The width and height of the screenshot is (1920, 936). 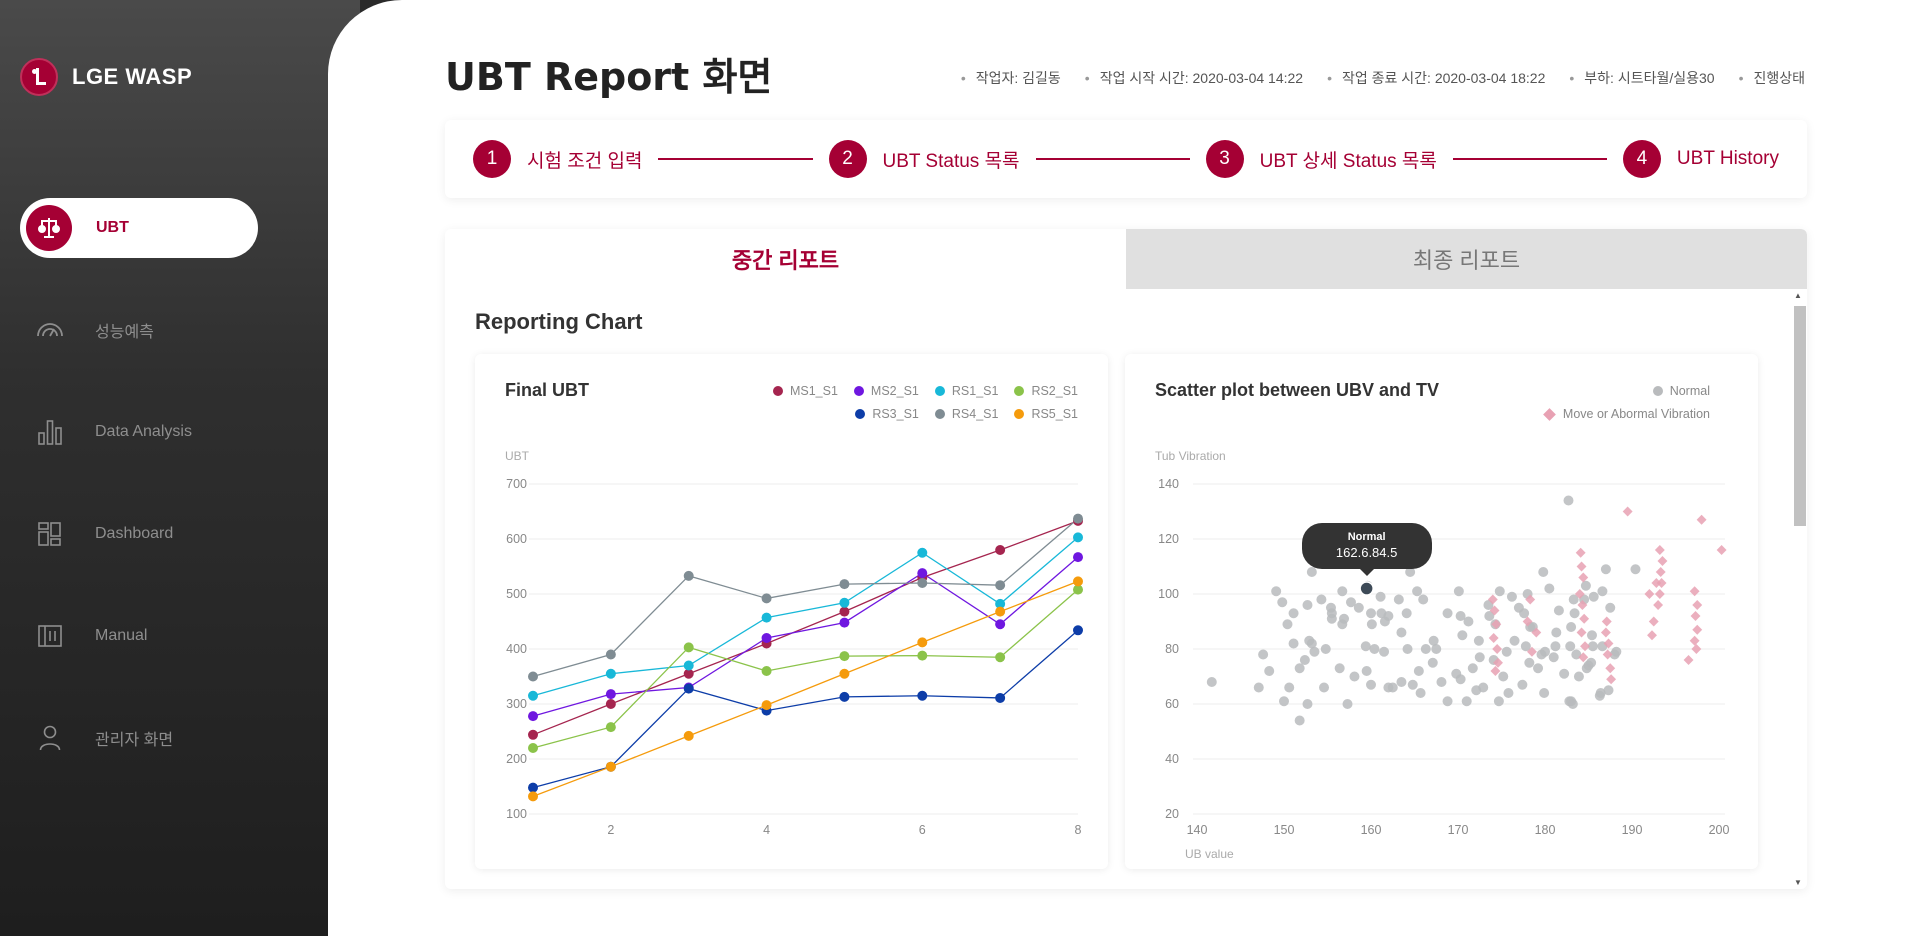 What do you see at coordinates (139, 432) in the screenshot?
I see `sidebar-item-data-analysis: Data Analysis` at bounding box center [139, 432].